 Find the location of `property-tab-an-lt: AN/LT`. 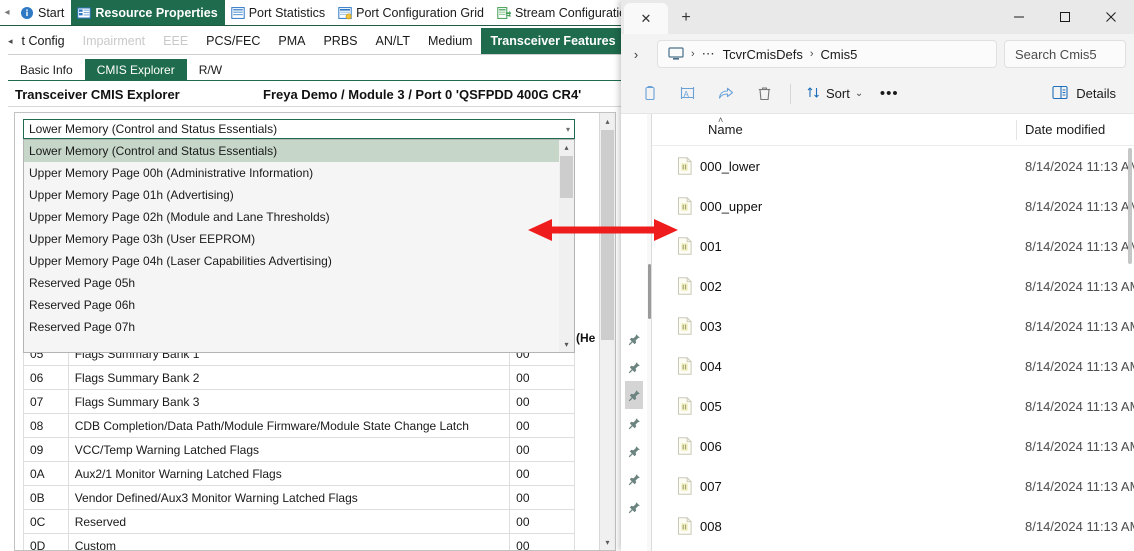

property-tab-an-lt: AN/LT is located at coordinates (393, 41).